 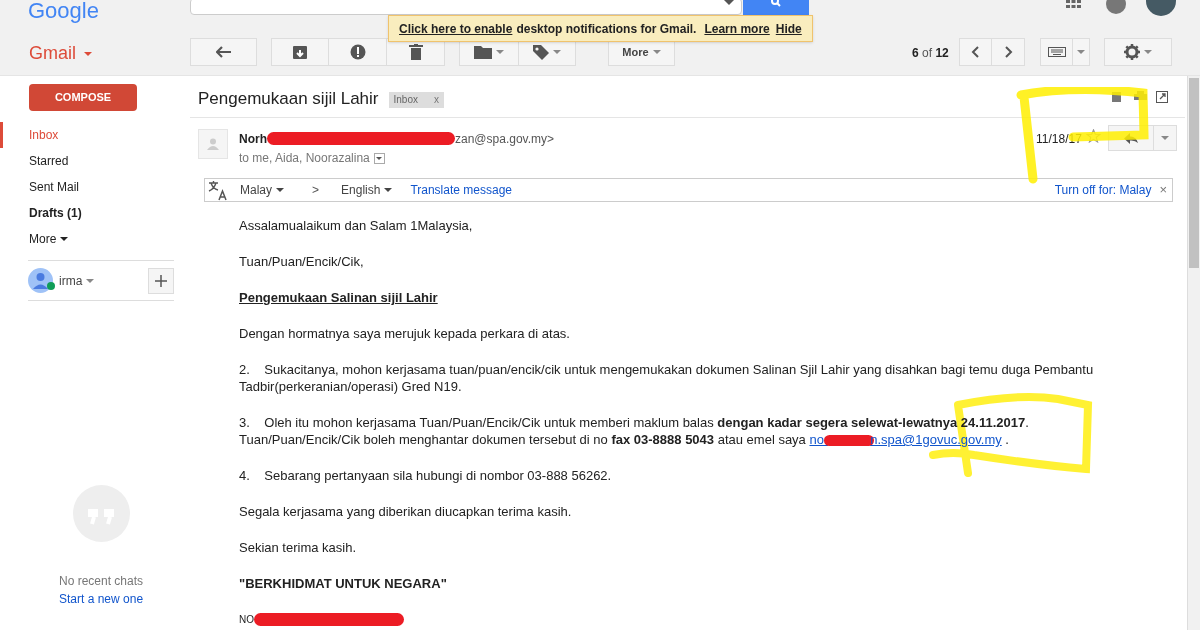 I want to click on source-language-menu: Malay, so click(x=262, y=190).